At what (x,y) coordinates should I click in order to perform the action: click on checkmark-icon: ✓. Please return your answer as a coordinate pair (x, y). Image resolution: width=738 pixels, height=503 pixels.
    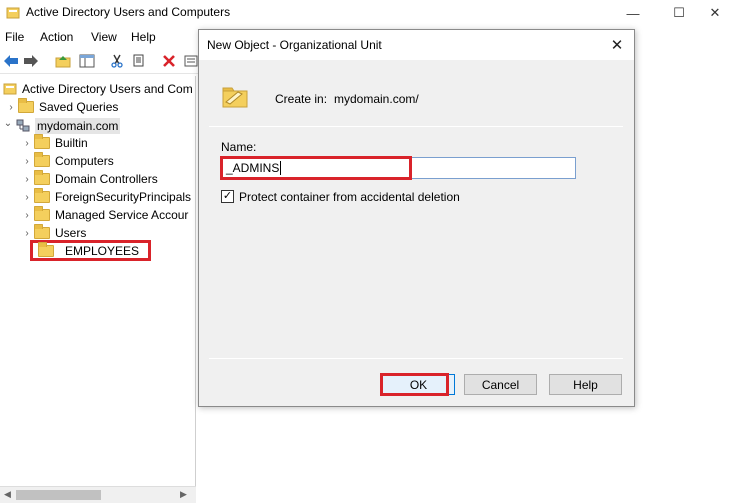
    Looking at the image, I should click on (227, 196).